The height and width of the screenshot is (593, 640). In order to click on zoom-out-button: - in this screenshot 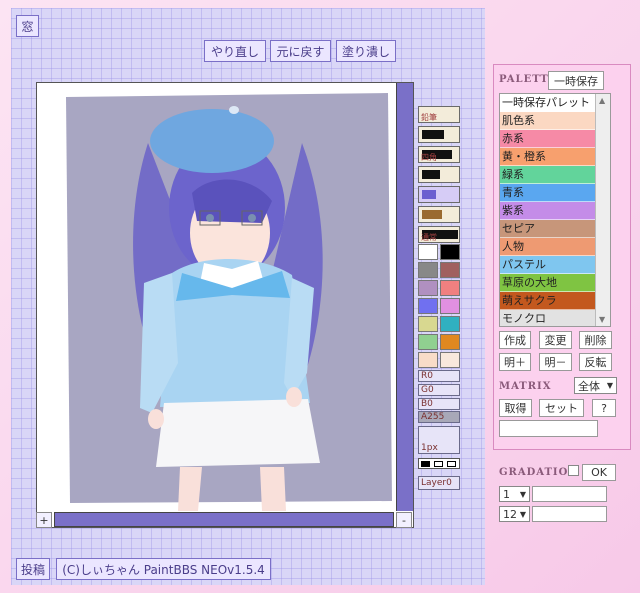, I will do `click(404, 520)`.